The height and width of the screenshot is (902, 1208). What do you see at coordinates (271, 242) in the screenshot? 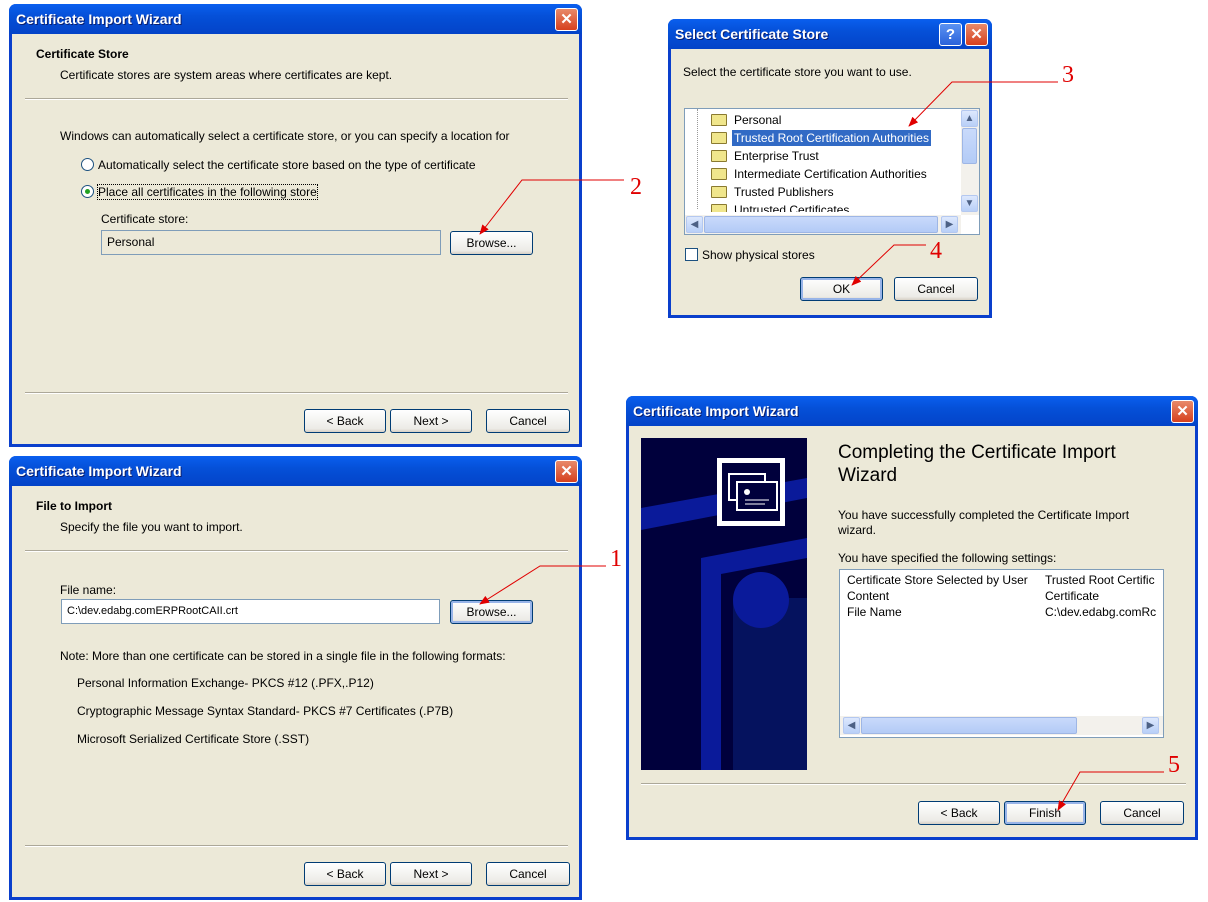
I see `store-field: Personal` at bounding box center [271, 242].